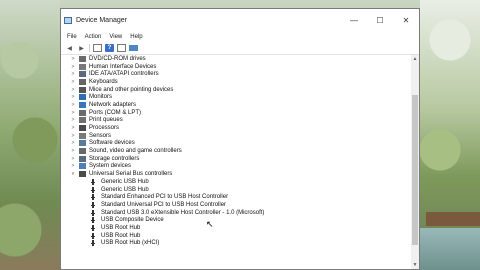 Image resolution: width=480 pixels, height=270 pixels. What do you see at coordinates (82, 166) in the screenshot?
I see `system-device-icon` at bounding box center [82, 166].